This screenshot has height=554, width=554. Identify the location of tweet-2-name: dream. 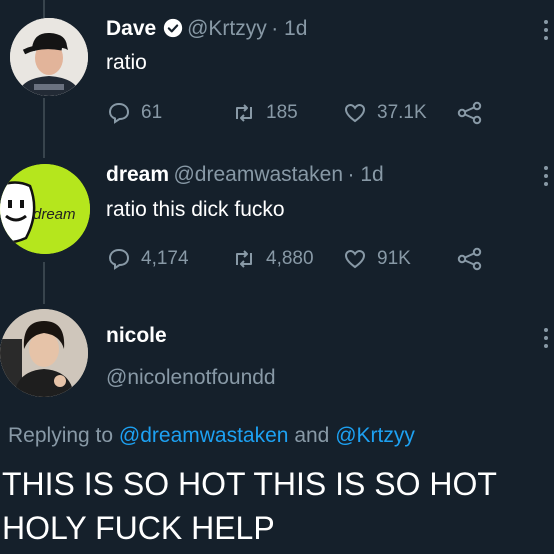
(137, 174).